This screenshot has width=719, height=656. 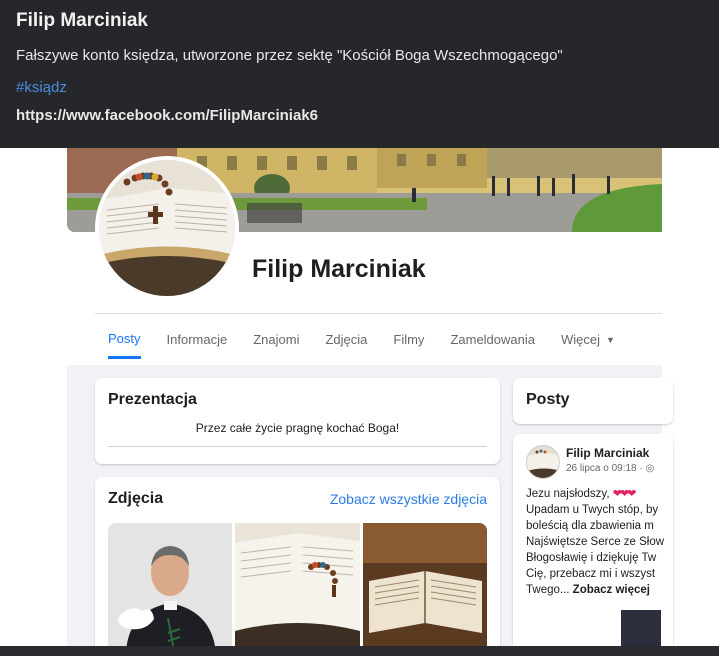 I want to click on tab-more-label: Więcej, so click(x=580, y=339).